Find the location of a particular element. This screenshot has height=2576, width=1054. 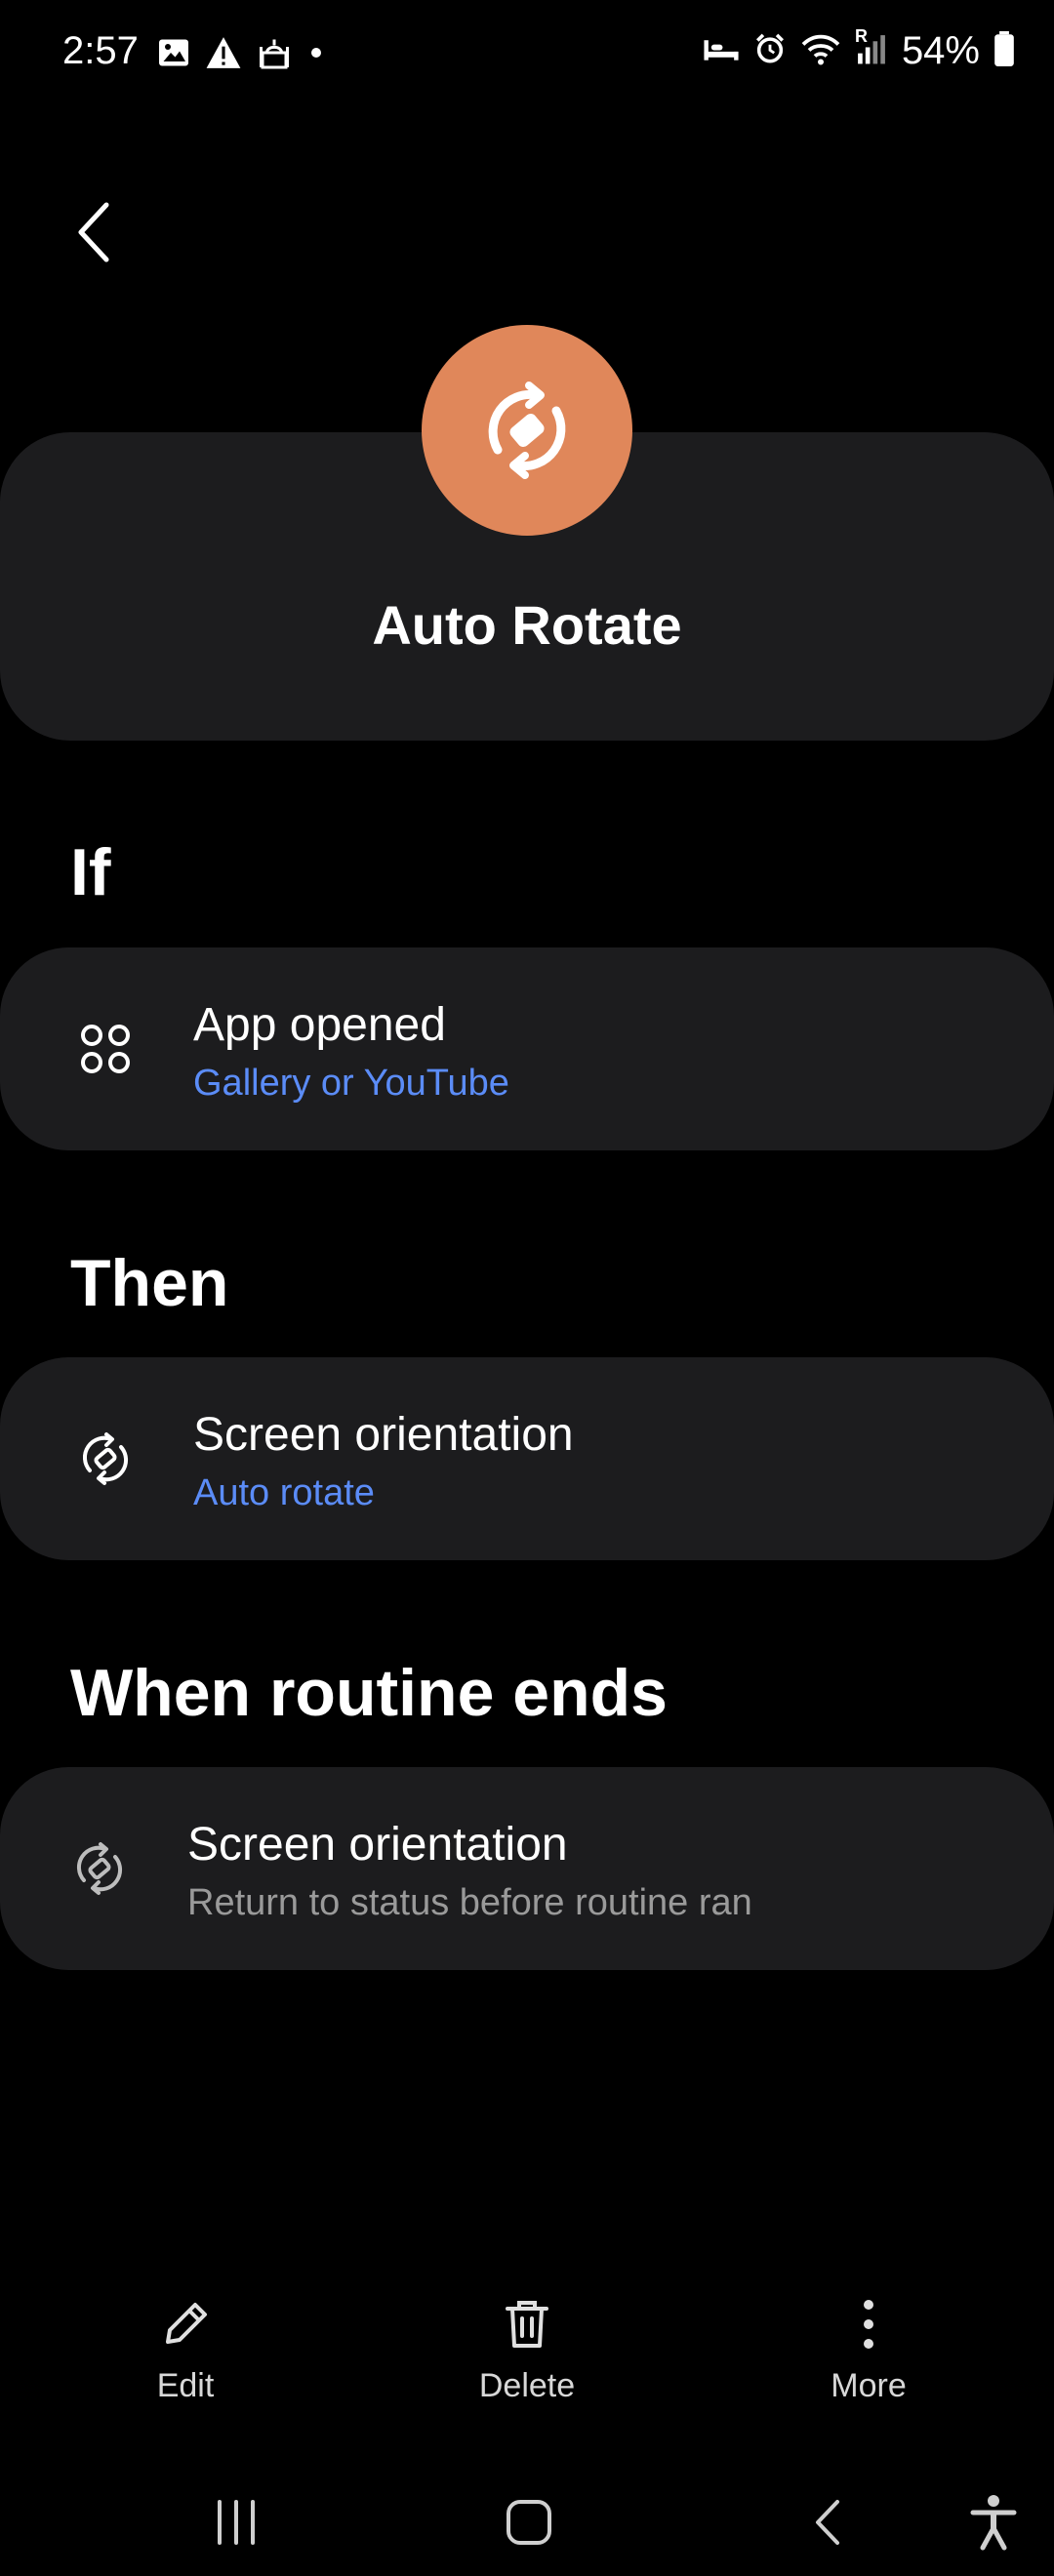

recent-apps-icon is located at coordinates (237, 2522).